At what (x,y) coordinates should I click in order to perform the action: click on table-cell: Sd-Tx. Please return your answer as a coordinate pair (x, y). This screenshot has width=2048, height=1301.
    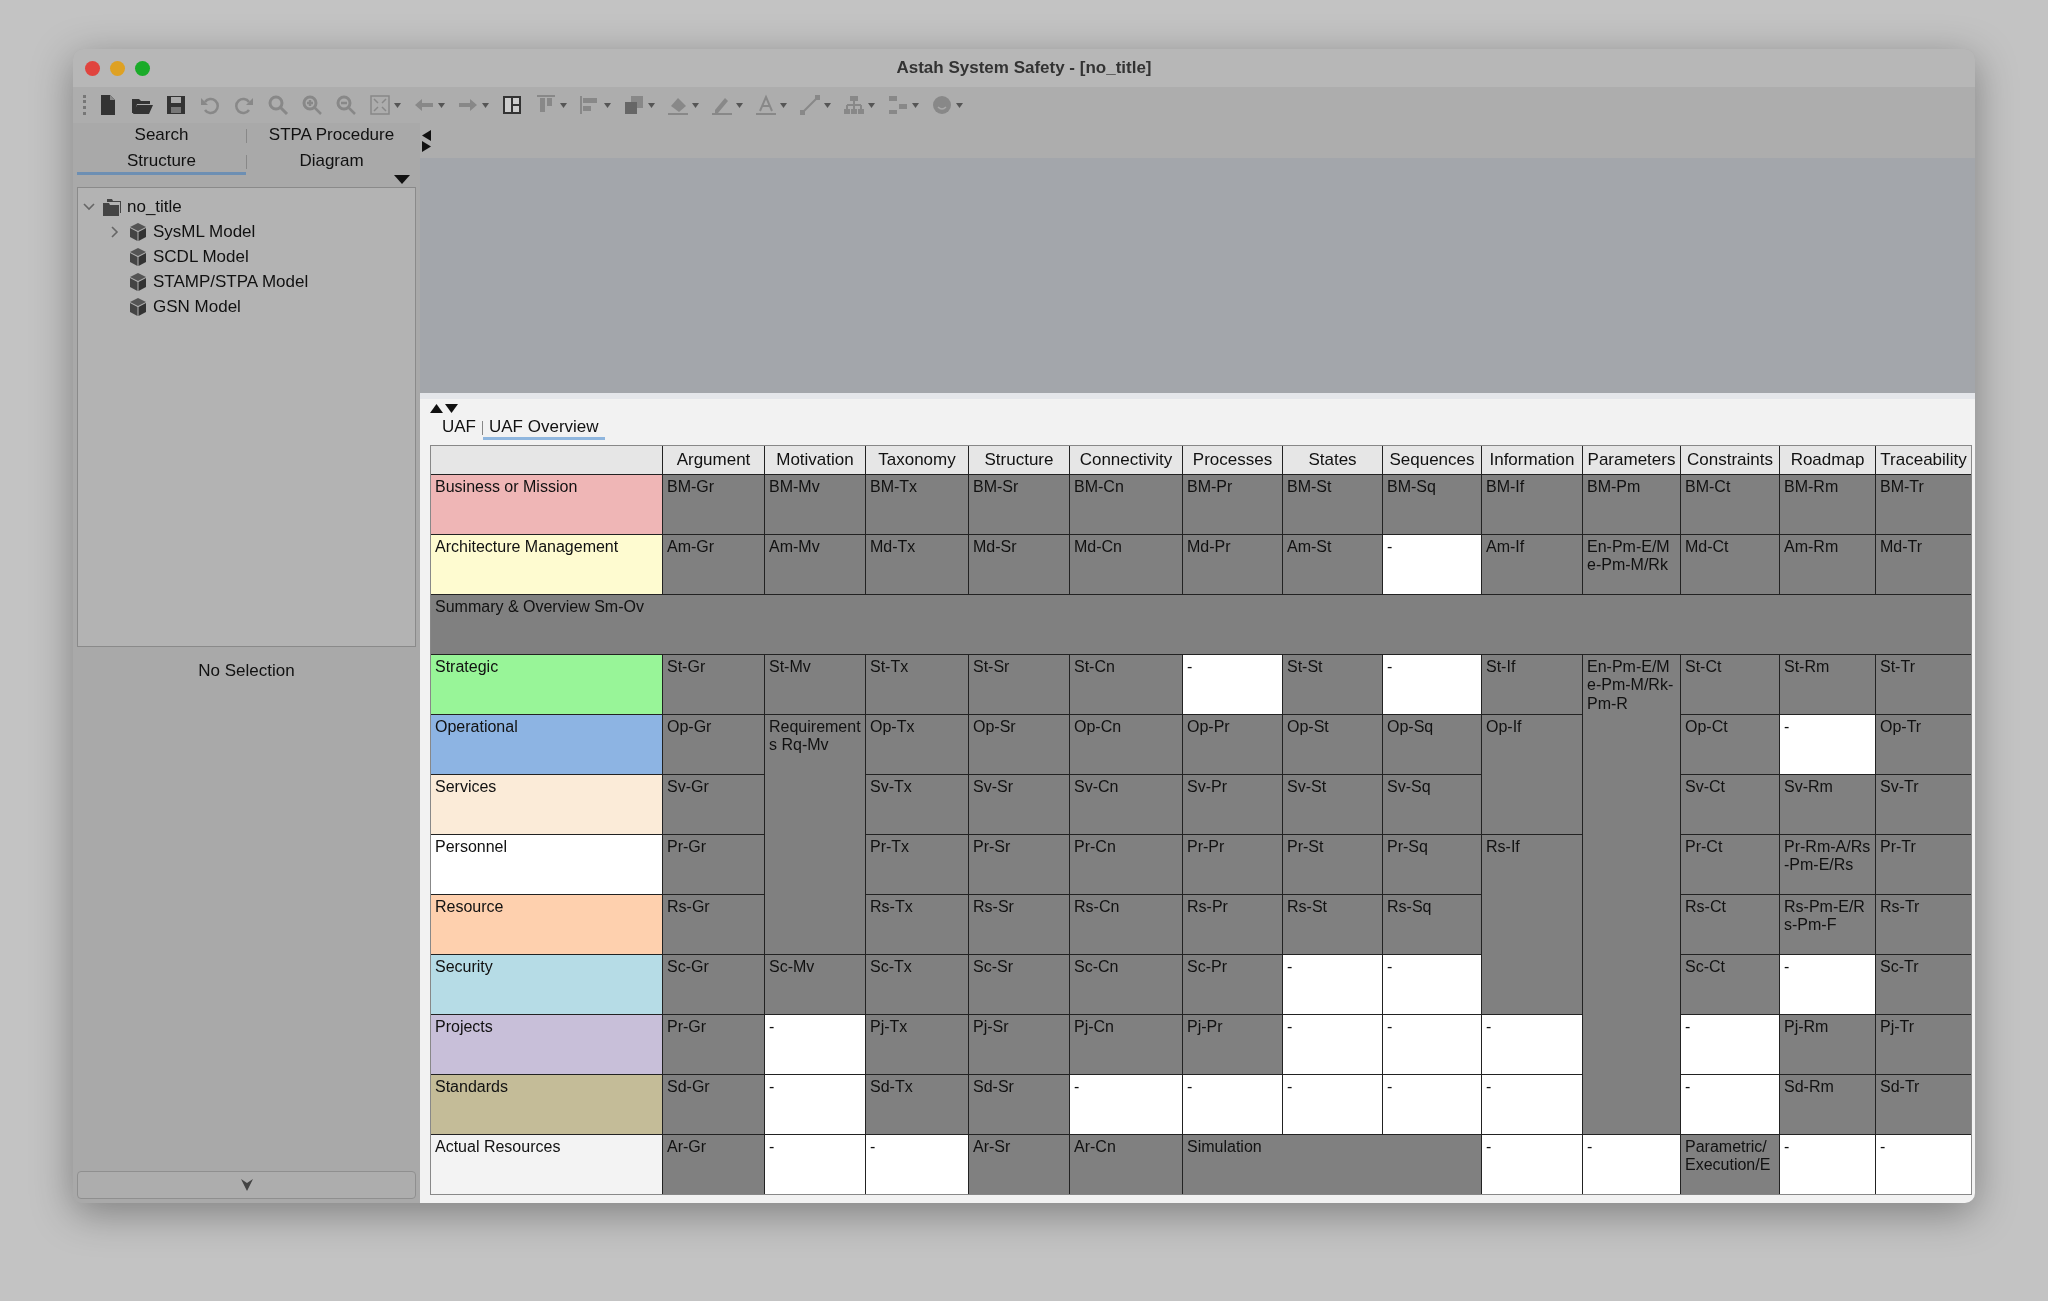
    Looking at the image, I should click on (917, 1104).